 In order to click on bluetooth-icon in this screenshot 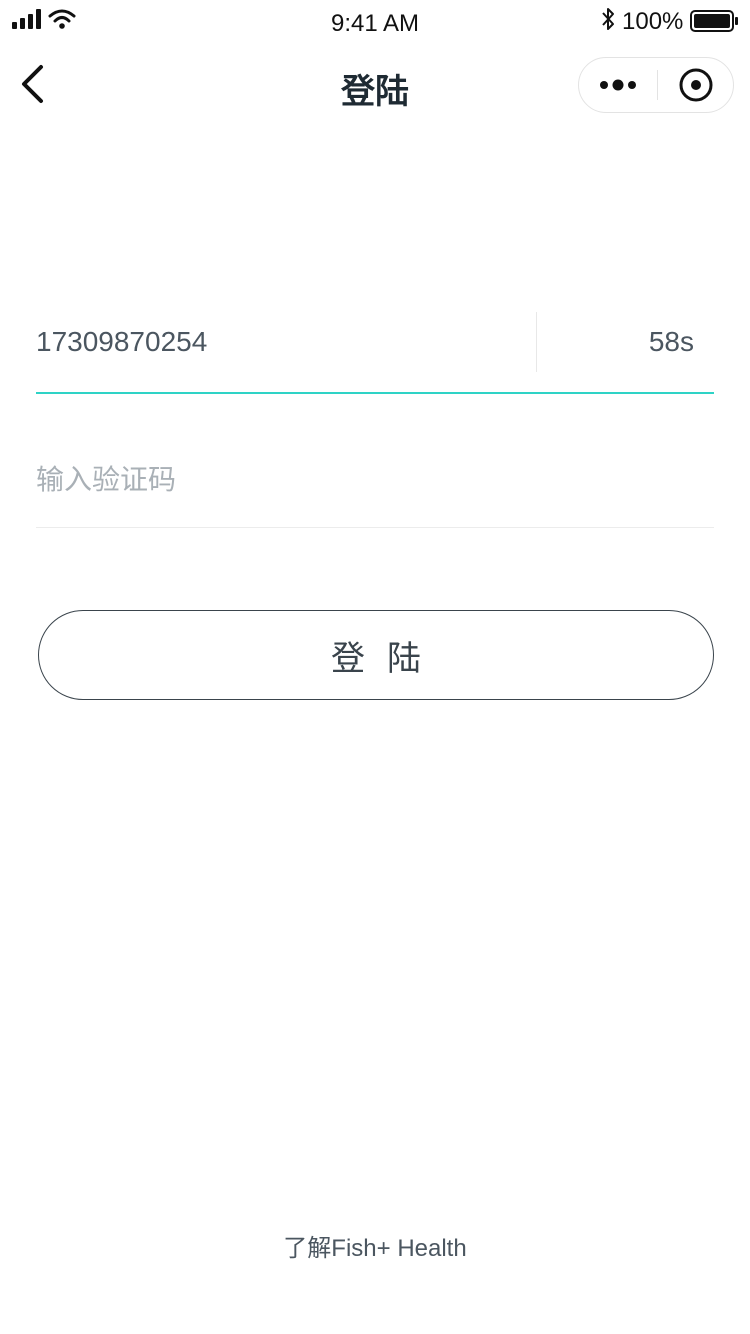, I will do `click(608, 19)`.